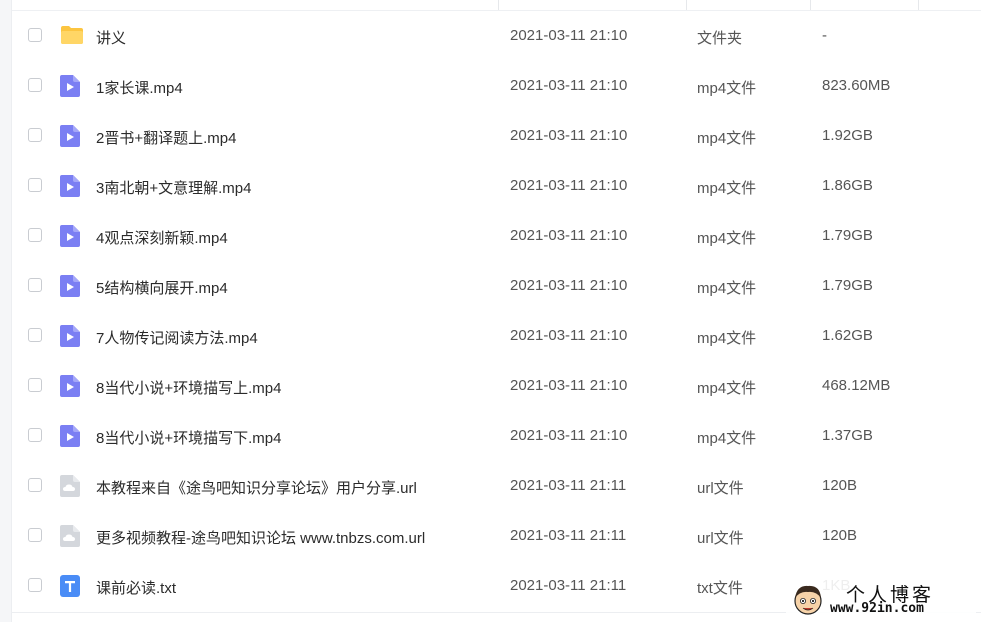 This screenshot has height=622, width=981. Describe the element at coordinates (177, 337) in the screenshot. I see `file-name: 7人物传记阅读方法.mp4` at that location.